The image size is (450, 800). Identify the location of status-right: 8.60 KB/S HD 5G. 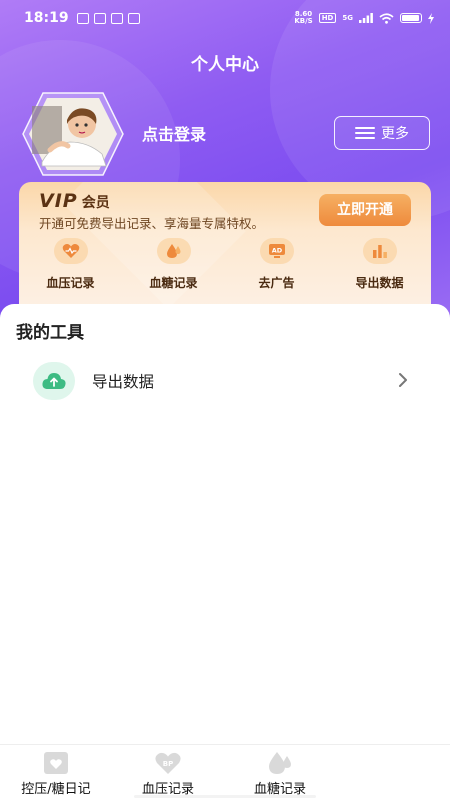
(364, 18).